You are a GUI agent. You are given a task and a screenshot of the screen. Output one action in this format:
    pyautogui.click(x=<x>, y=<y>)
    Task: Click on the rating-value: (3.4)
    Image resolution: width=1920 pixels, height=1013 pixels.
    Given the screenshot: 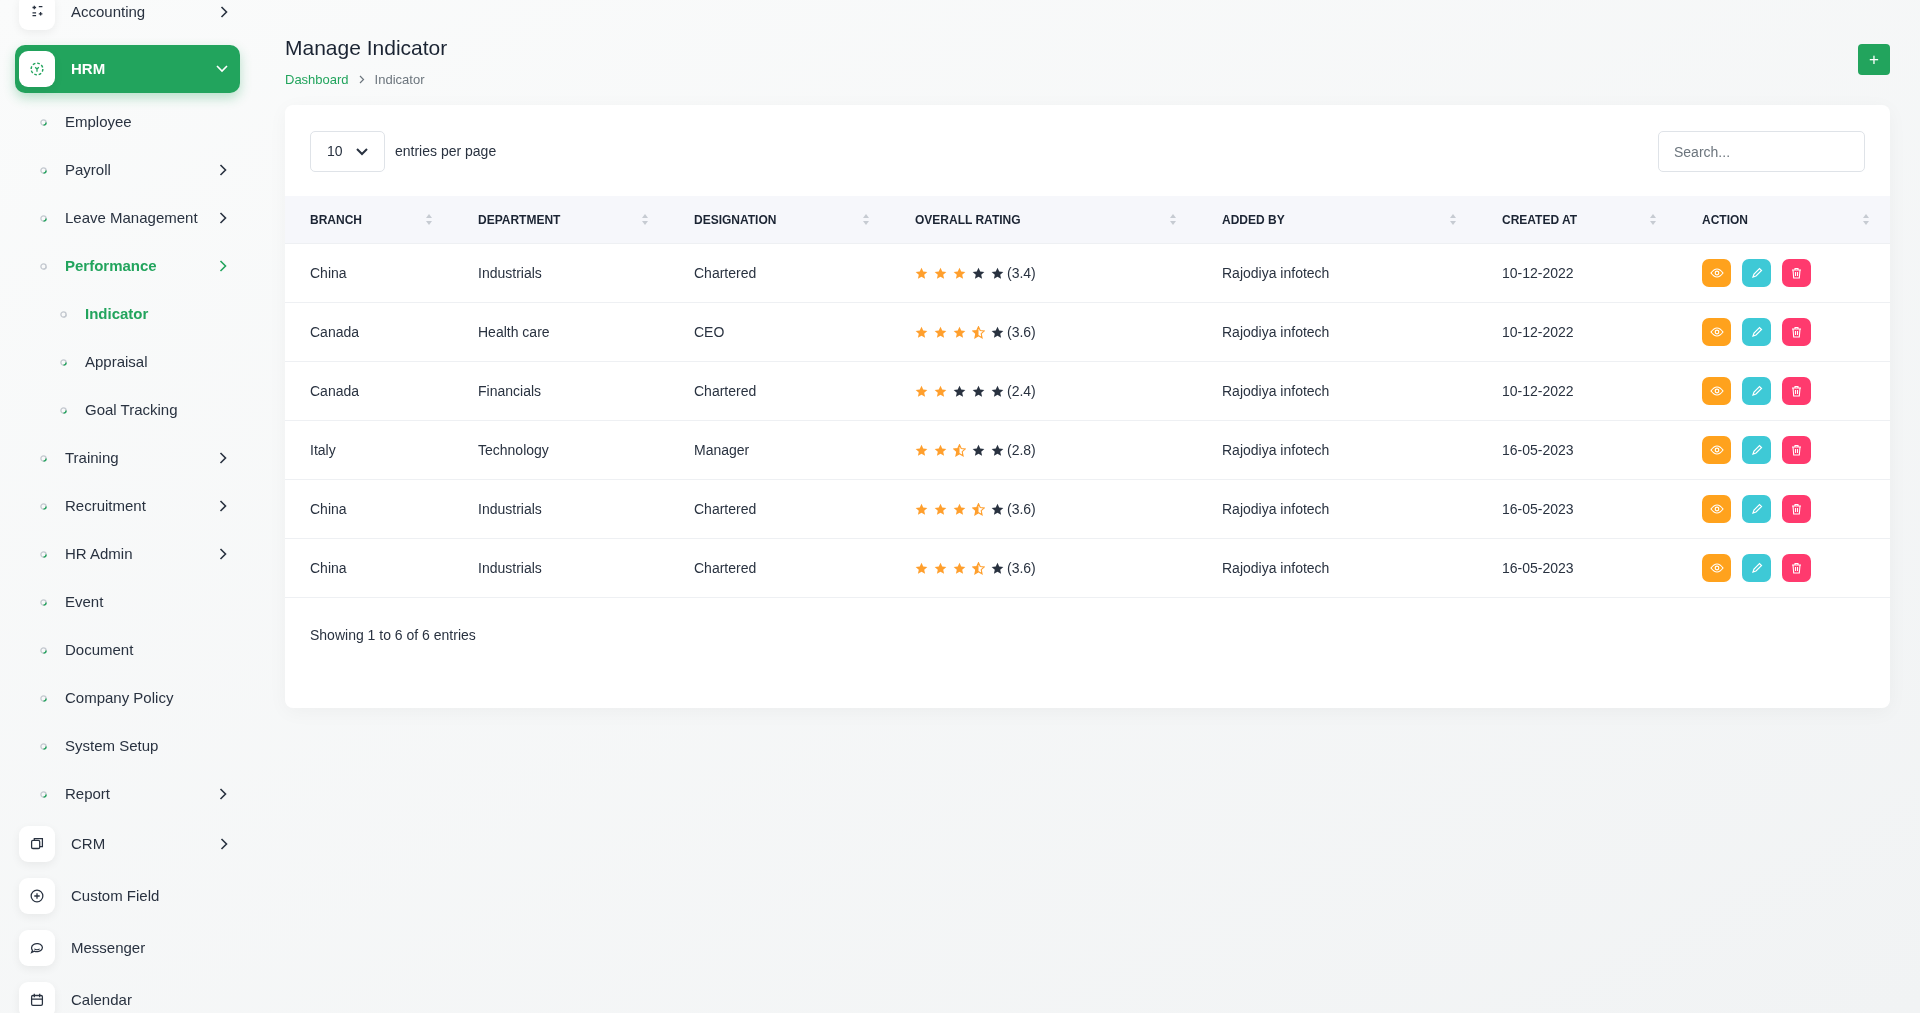 What is the action you would take?
    pyautogui.click(x=1021, y=273)
    